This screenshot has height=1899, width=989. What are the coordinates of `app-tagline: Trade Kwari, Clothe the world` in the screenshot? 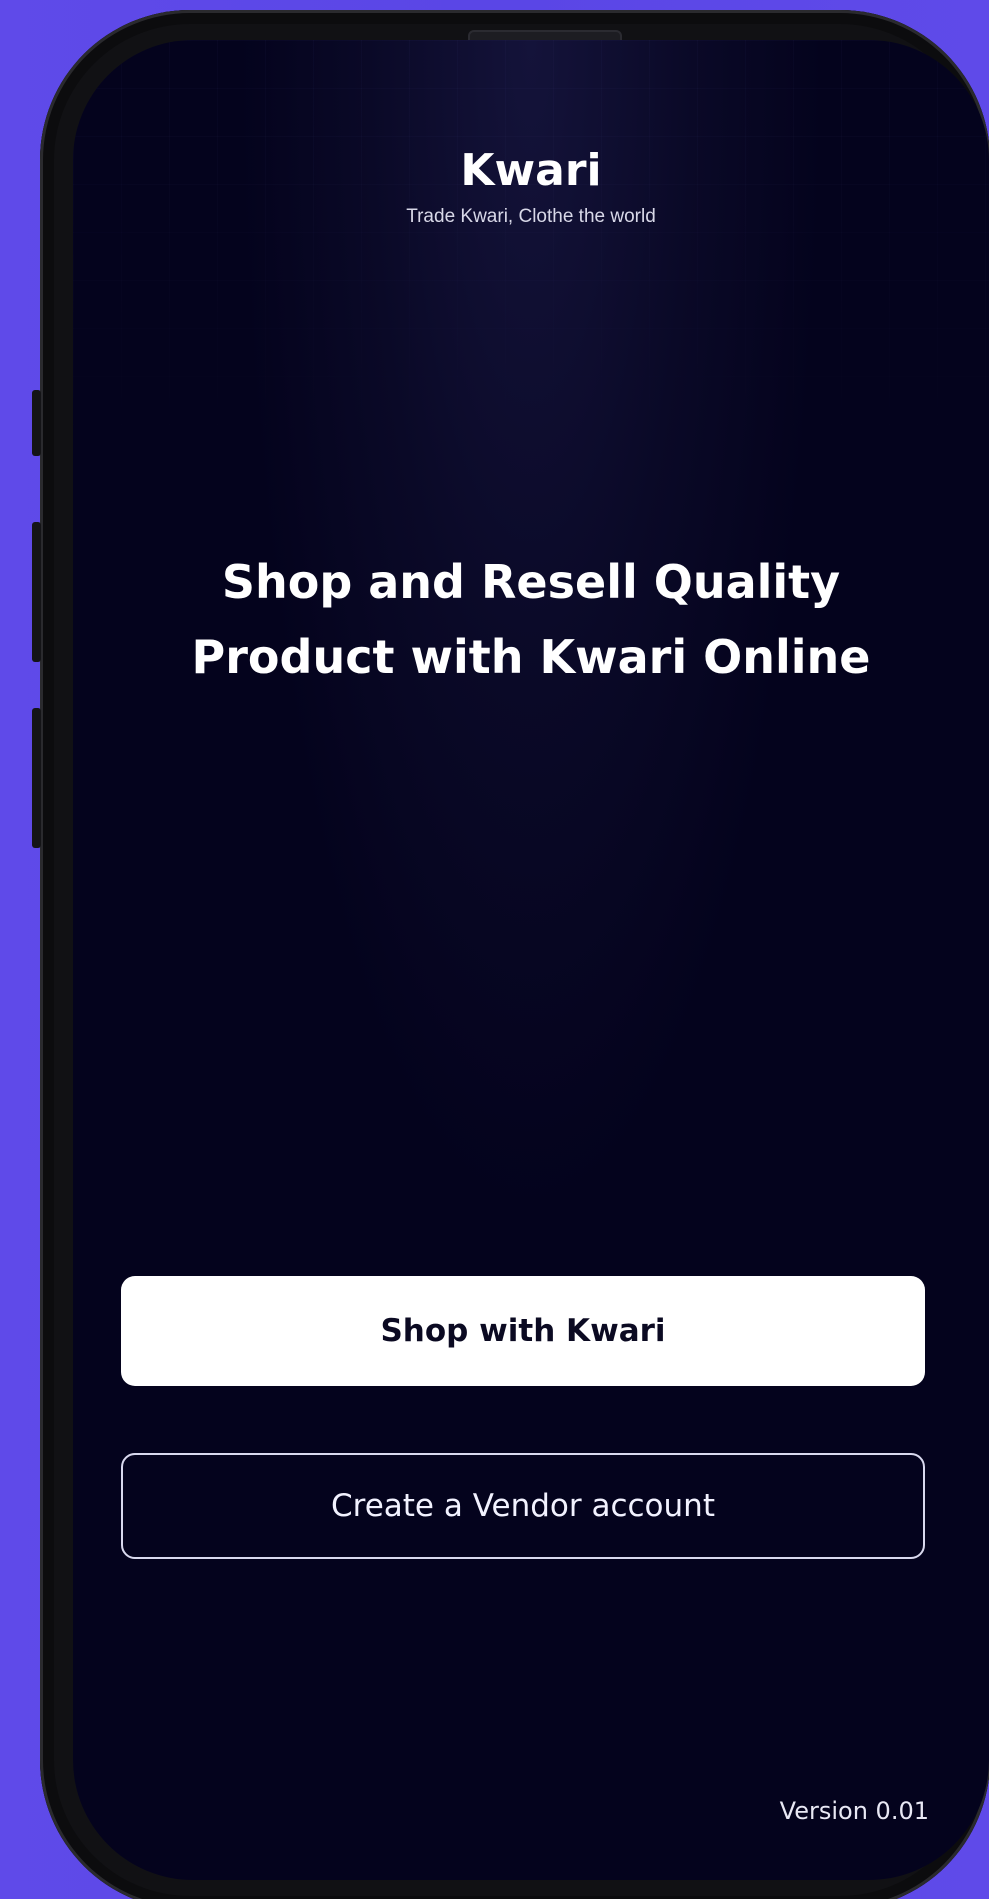 It's located at (531, 216).